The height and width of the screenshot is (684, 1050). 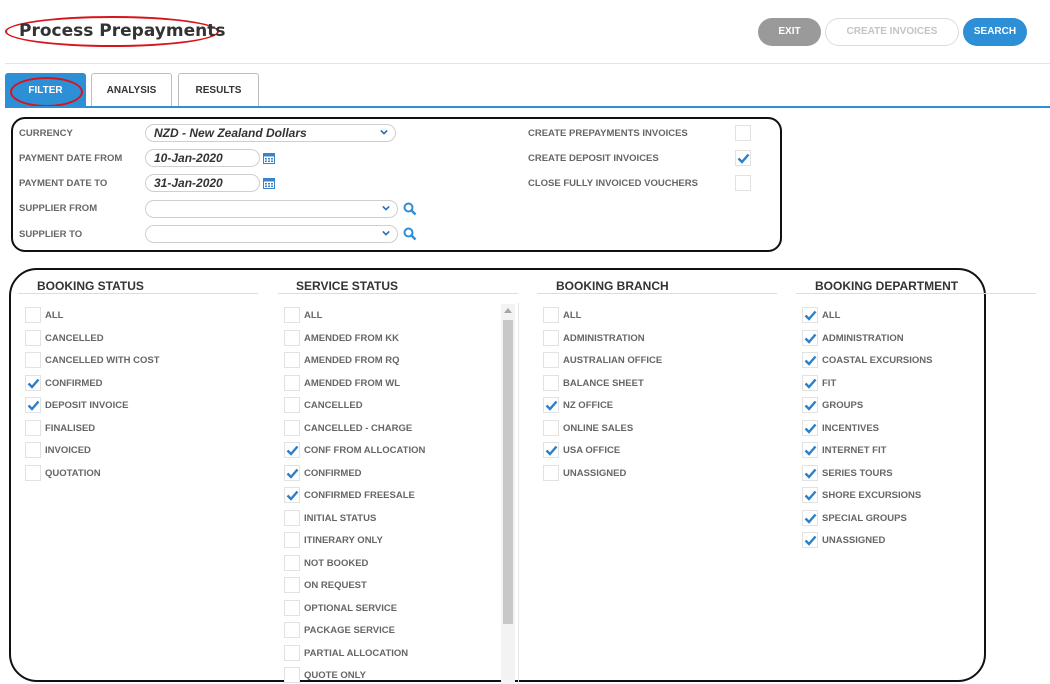 What do you see at coordinates (352, 383) in the screenshot?
I see `status-item-label: AMENDED FROM WL` at bounding box center [352, 383].